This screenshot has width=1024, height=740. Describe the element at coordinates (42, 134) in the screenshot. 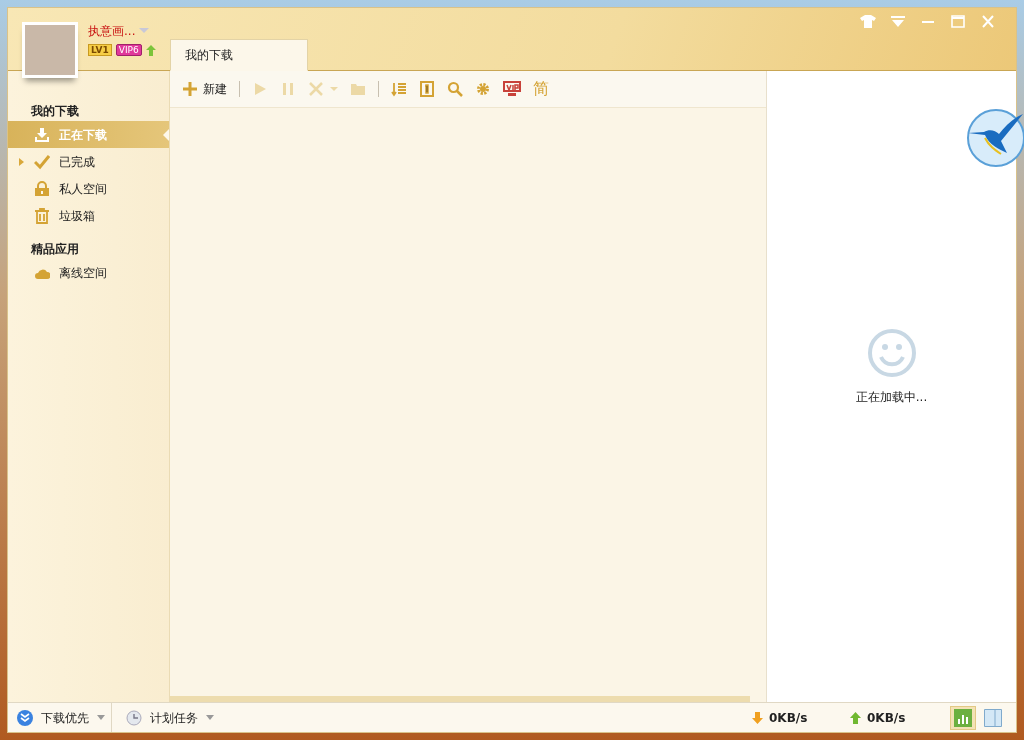

I see `download-icon` at that location.